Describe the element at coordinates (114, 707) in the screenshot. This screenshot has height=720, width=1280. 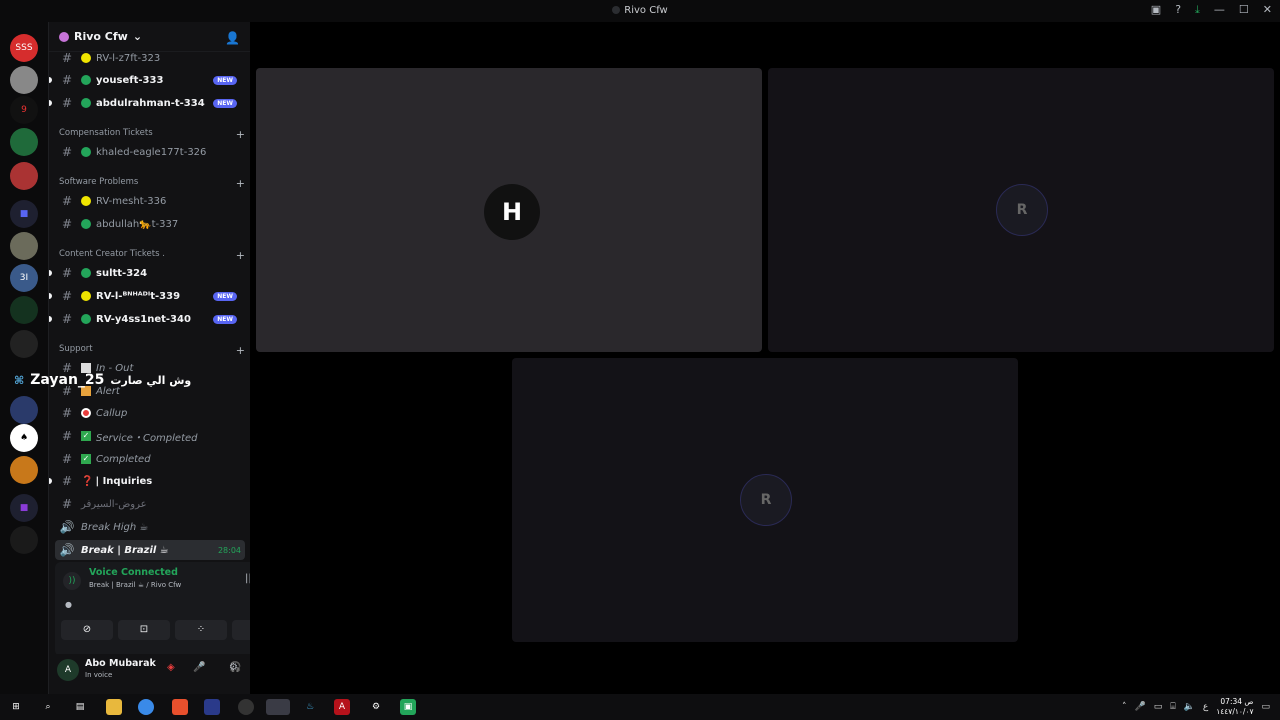
I see `file-explorer-icon` at that location.